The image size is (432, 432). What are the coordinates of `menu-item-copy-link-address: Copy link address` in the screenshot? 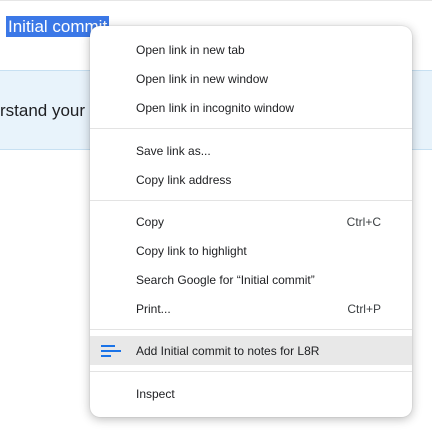 It's located at (251, 179).